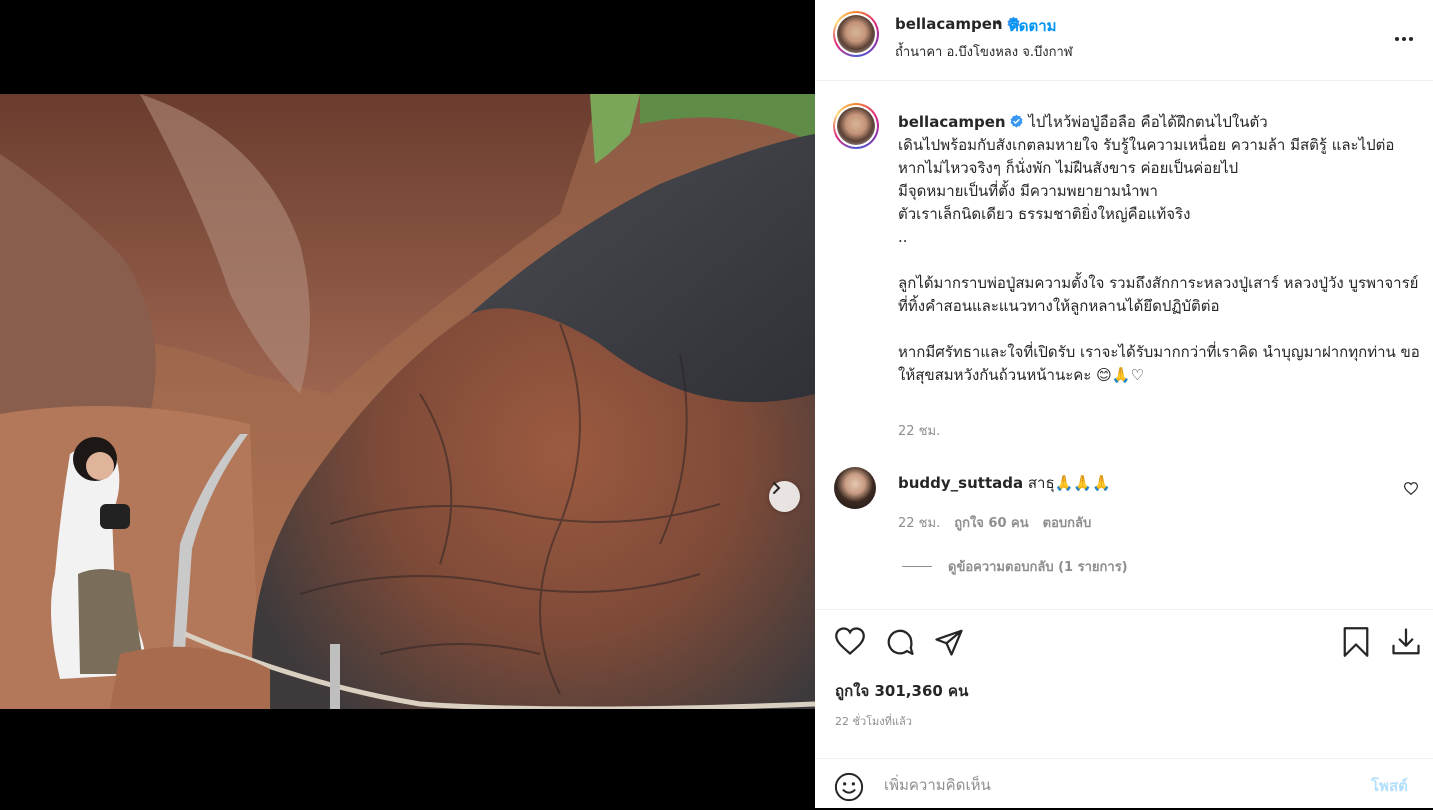  What do you see at coordinates (1404, 36) in the screenshot?
I see `more-options-button` at bounding box center [1404, 36].